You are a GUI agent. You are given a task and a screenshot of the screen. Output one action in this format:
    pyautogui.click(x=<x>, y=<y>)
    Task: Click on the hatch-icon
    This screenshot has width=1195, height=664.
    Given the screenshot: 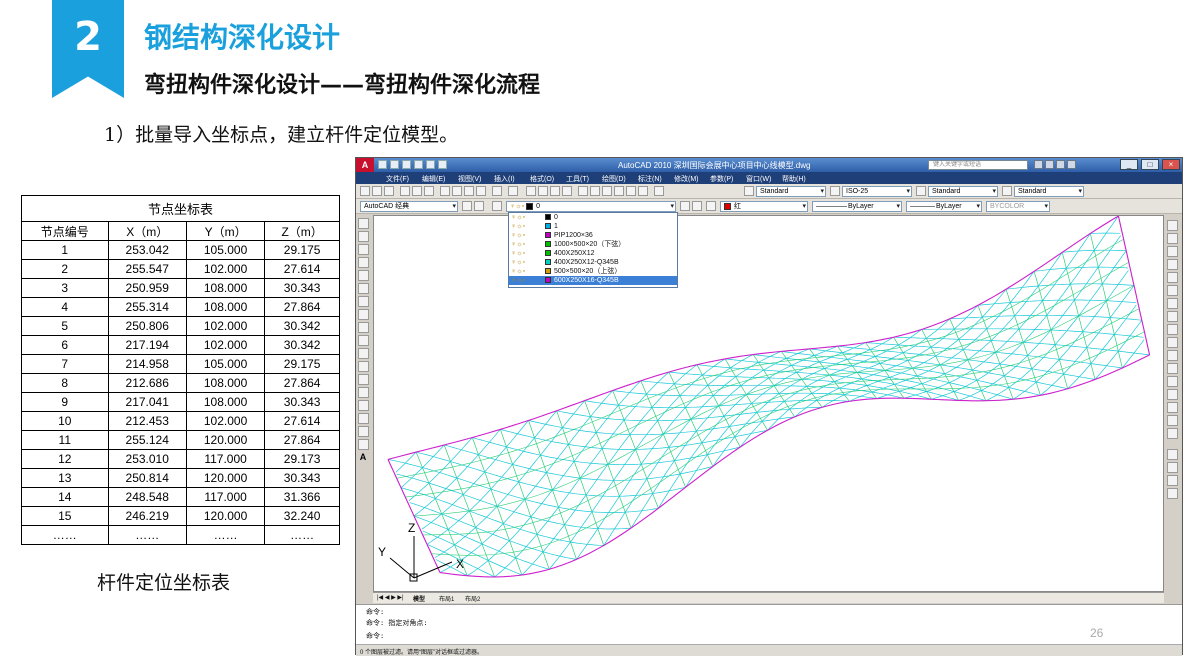 What is the action you would take?
    pyautogui.click(x=363, y=405)
    